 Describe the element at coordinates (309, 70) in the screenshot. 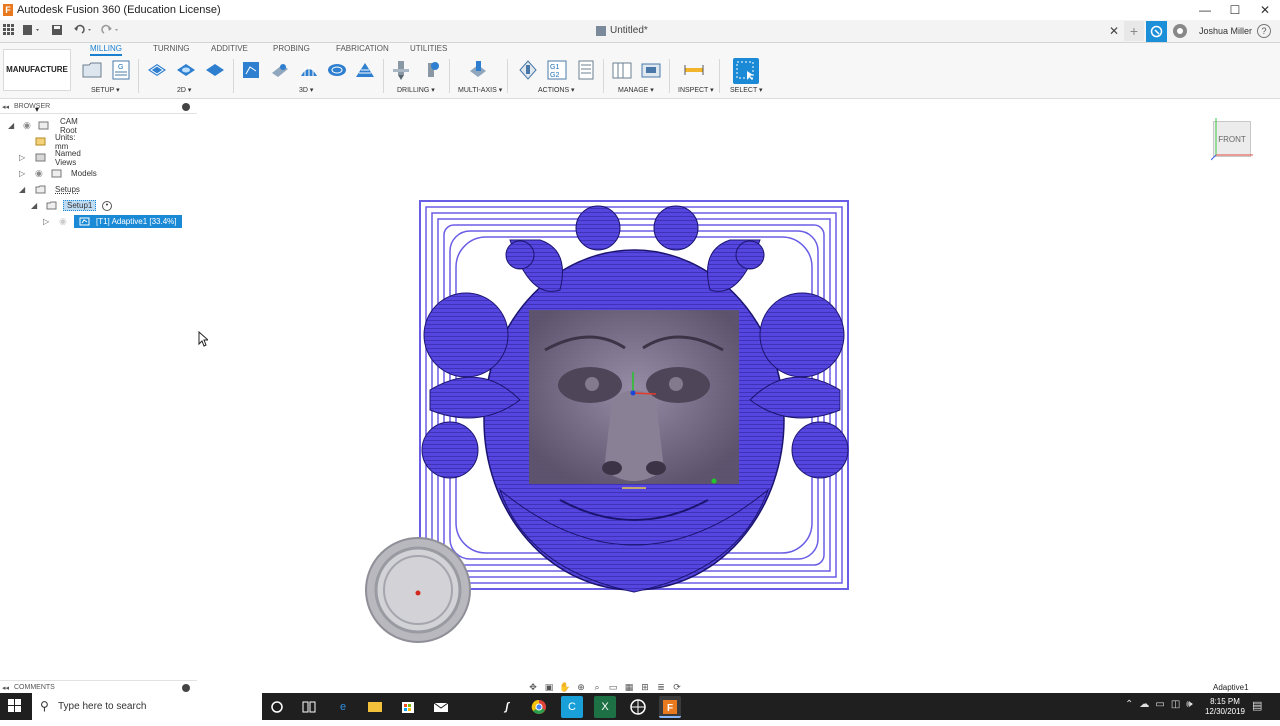

I see `parallel-icon` at that location.